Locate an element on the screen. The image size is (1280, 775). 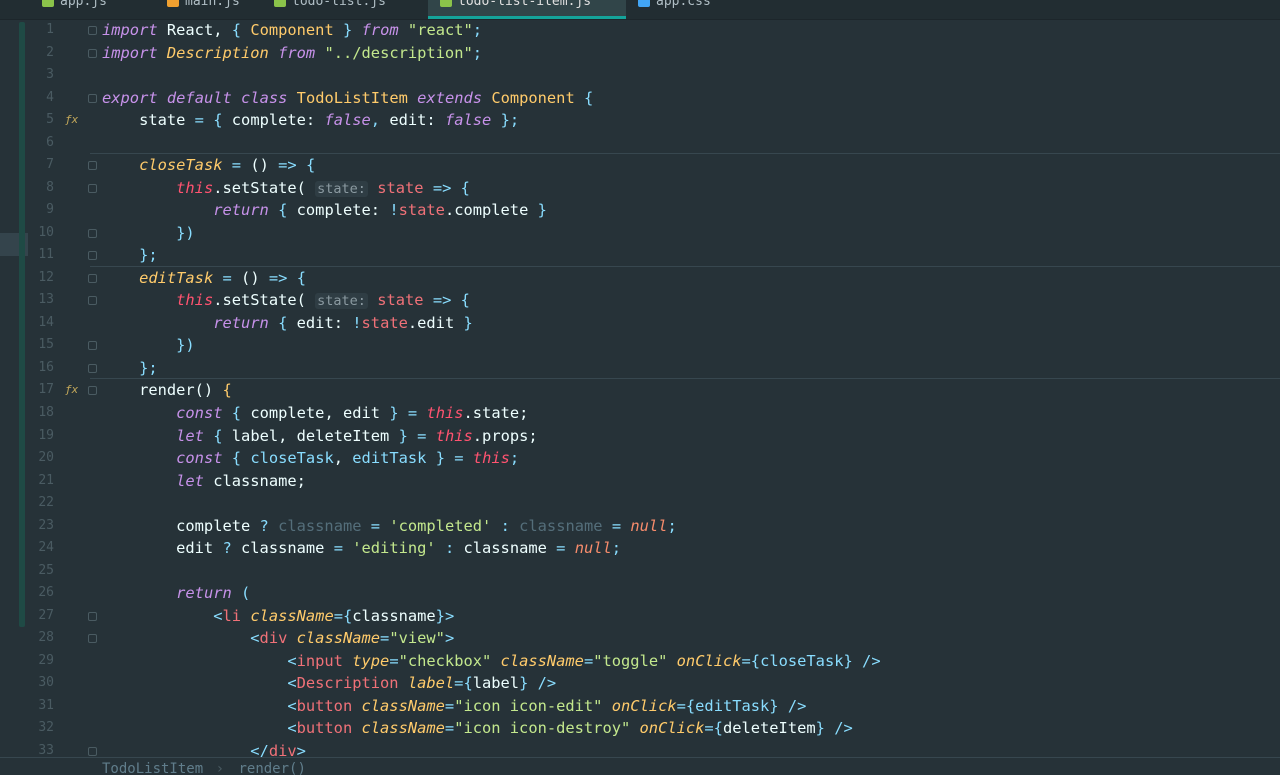
code-line: 6 is located at coordinates (640, 143).